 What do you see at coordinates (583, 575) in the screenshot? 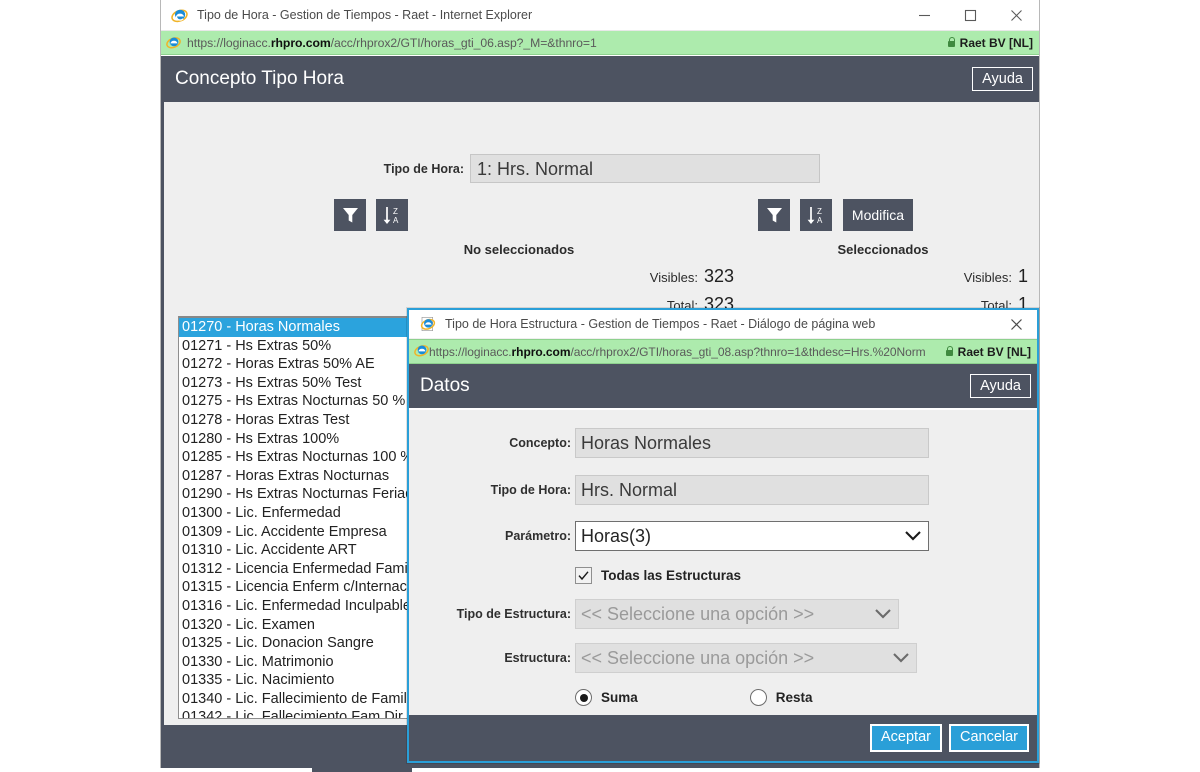
I see `todas-las-estructuras-checkbox` at bounding box center [583, 575].